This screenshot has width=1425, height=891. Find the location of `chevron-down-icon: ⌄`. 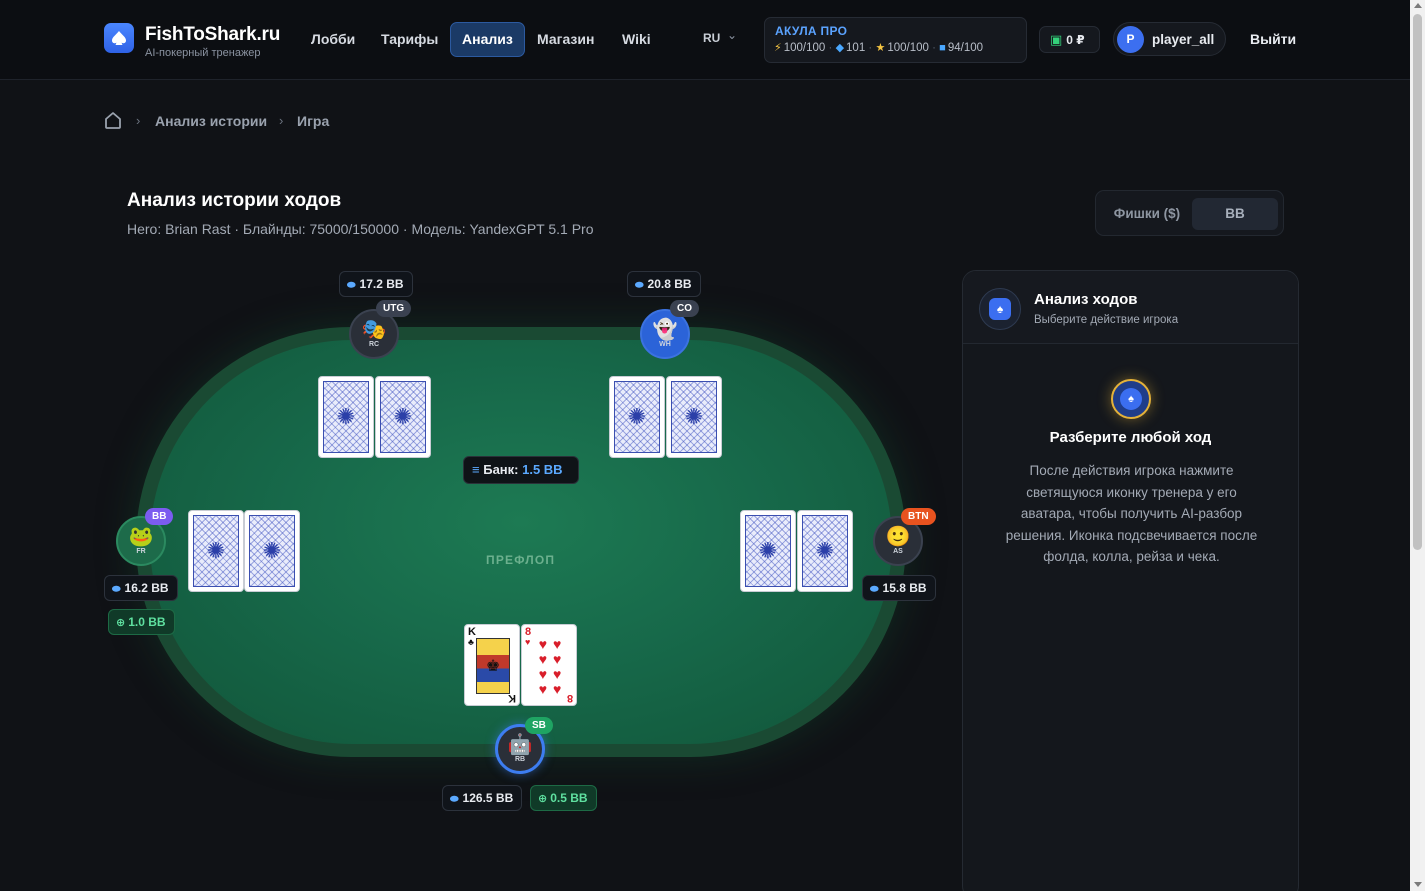

chevron-down-icon: ⌄ is located at coordinates (732, 35).